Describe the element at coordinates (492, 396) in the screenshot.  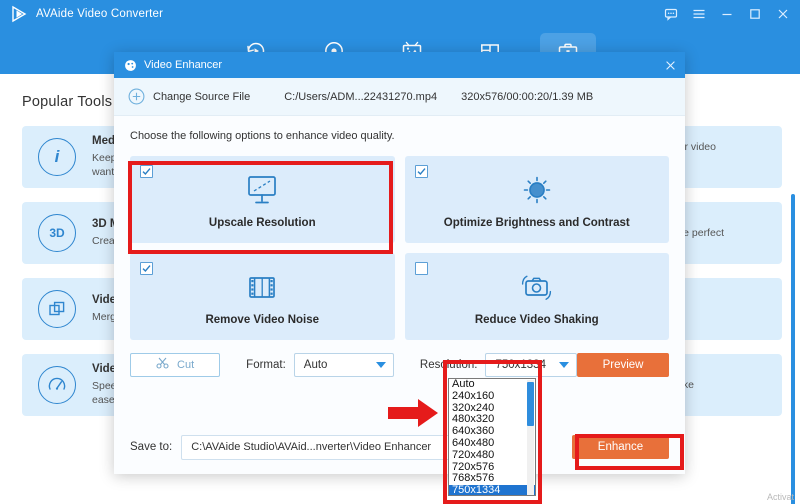
I see `dropdown-option: 240x160` at that location.